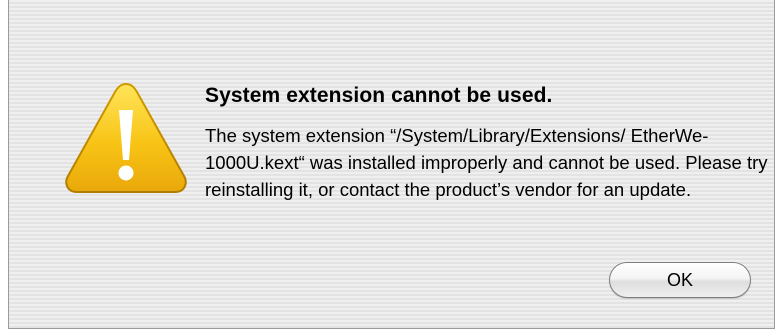  I want to click on ok-button: OK, so click(680, 280).